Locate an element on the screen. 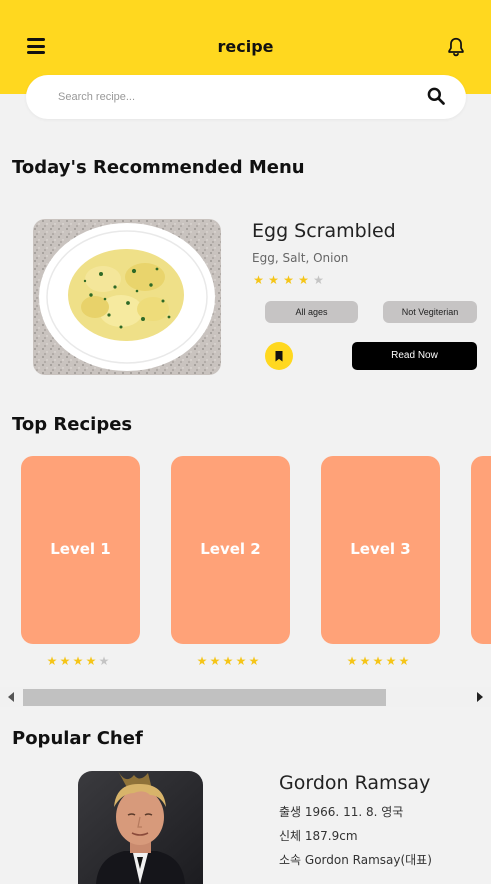  scroll-left-arrow-icon is located at coordinates (11, 697).